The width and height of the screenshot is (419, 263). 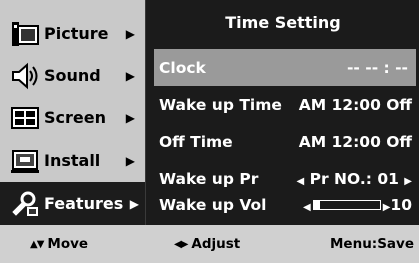 What do you see at coordinates (285, 141) in the screenshot?
I see `setting-row-off-time: Off Time AM 12:00 Off` at bounding box center [285, 141].